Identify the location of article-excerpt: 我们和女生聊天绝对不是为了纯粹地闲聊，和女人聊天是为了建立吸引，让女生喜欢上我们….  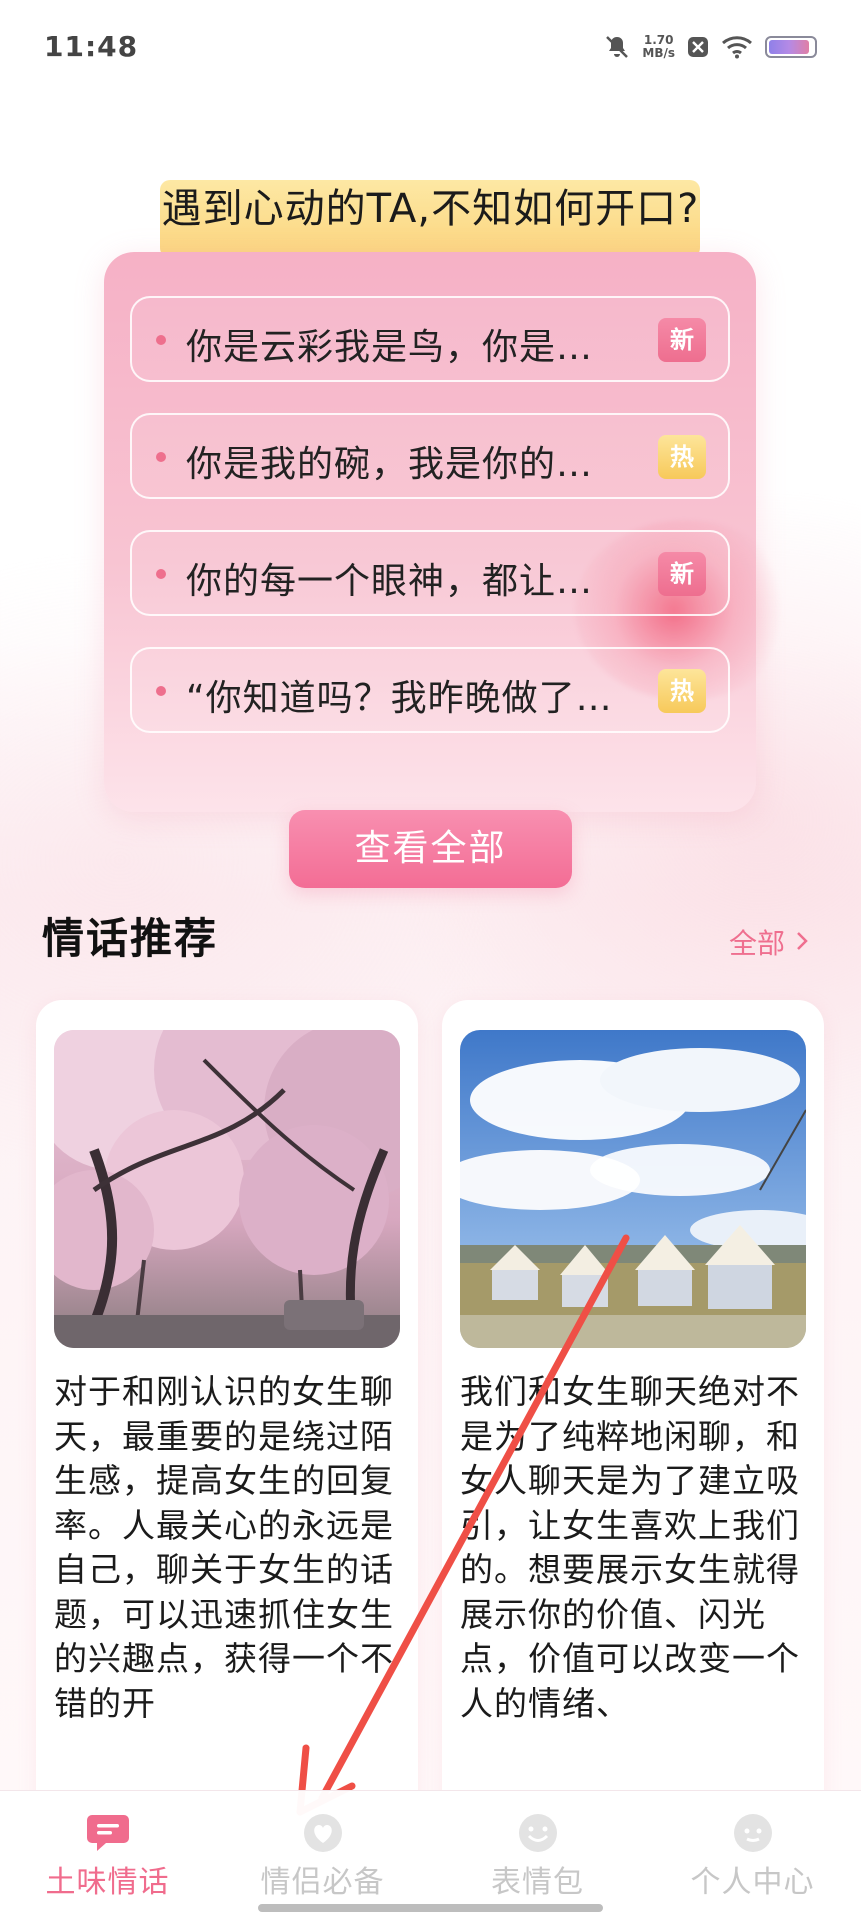
(630, 1547).